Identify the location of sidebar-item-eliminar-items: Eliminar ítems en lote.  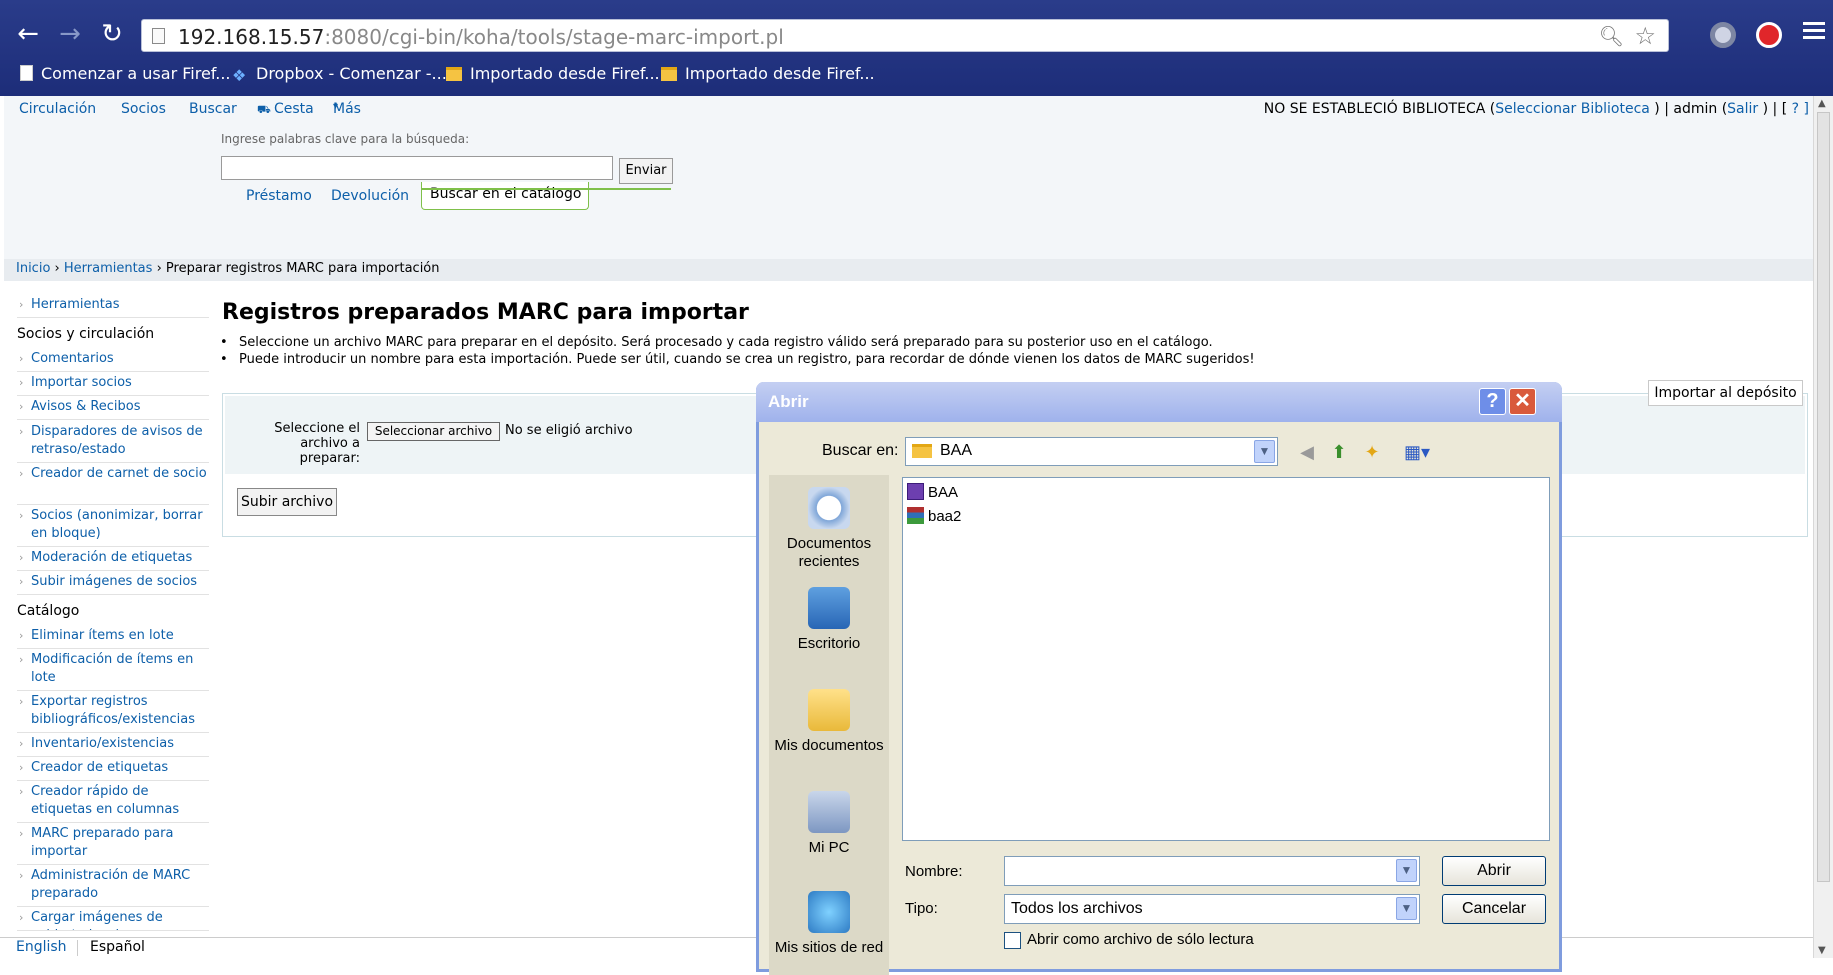
(113, 638).